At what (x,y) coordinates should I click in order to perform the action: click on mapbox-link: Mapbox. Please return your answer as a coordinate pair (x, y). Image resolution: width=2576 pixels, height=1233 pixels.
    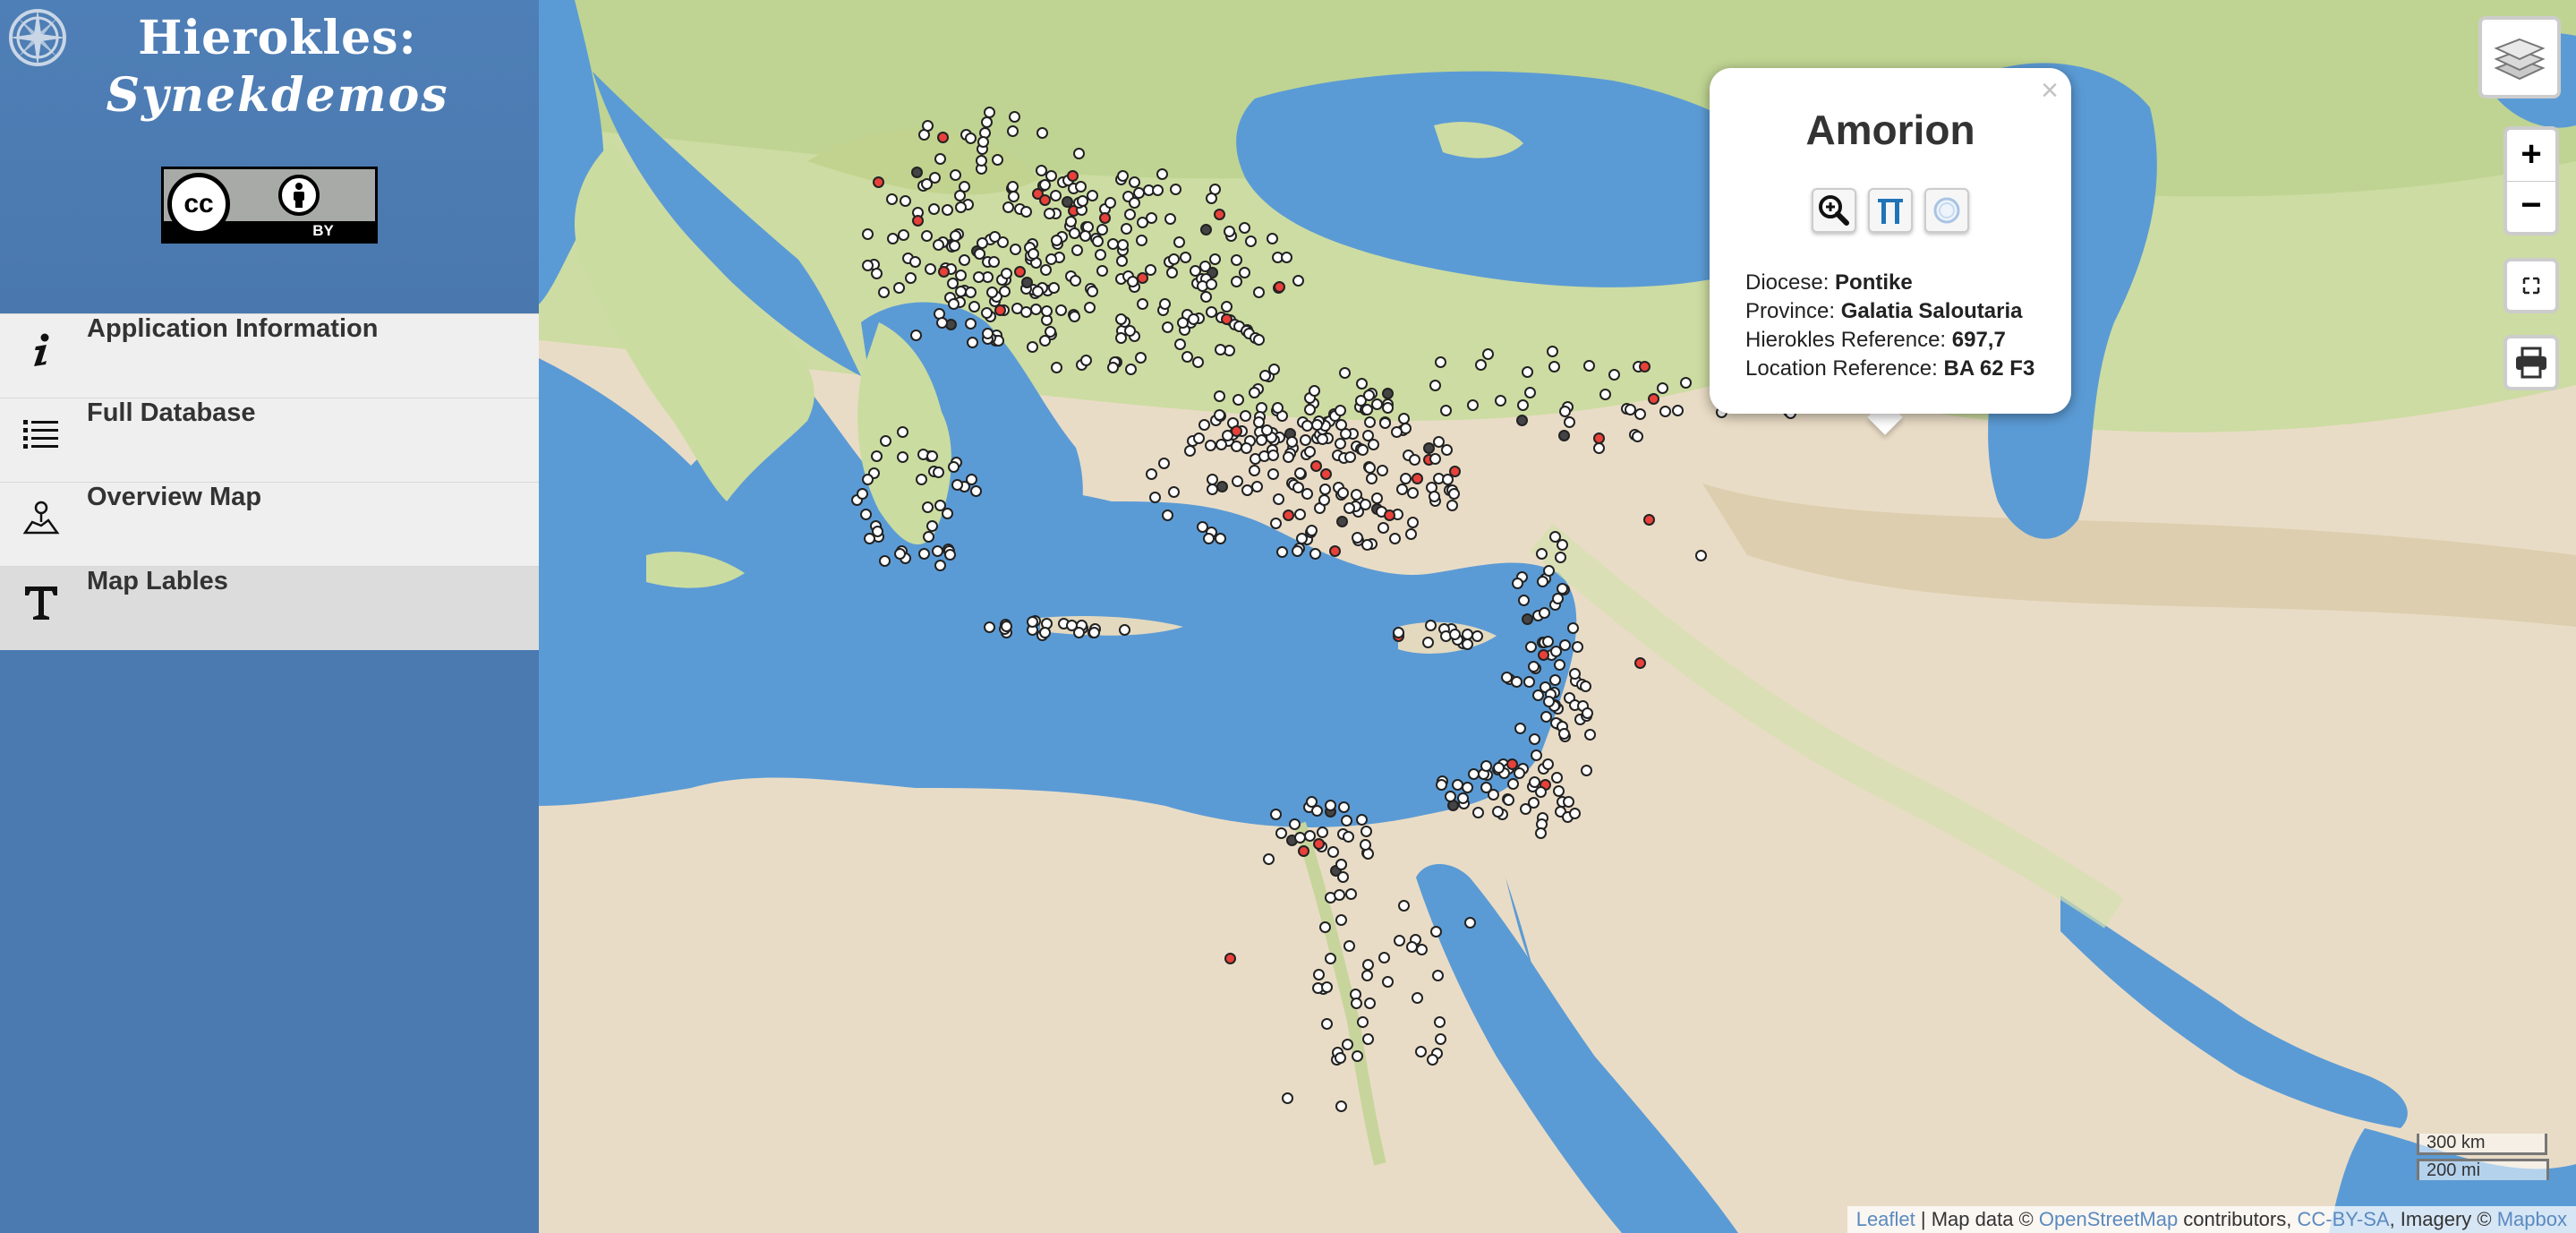
    Looking at the image, I should click on (2532, 1219).